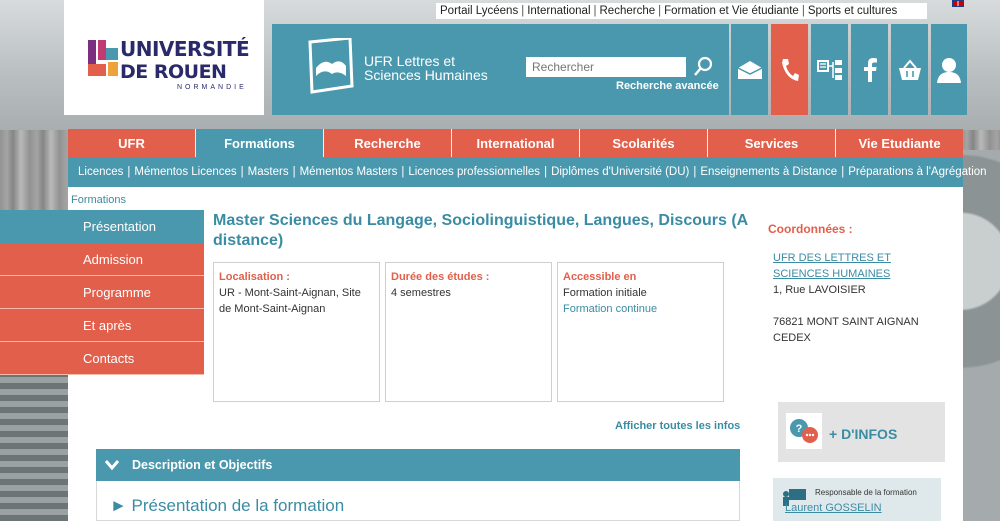  I want to click on mail-icon, so click(749, 69).